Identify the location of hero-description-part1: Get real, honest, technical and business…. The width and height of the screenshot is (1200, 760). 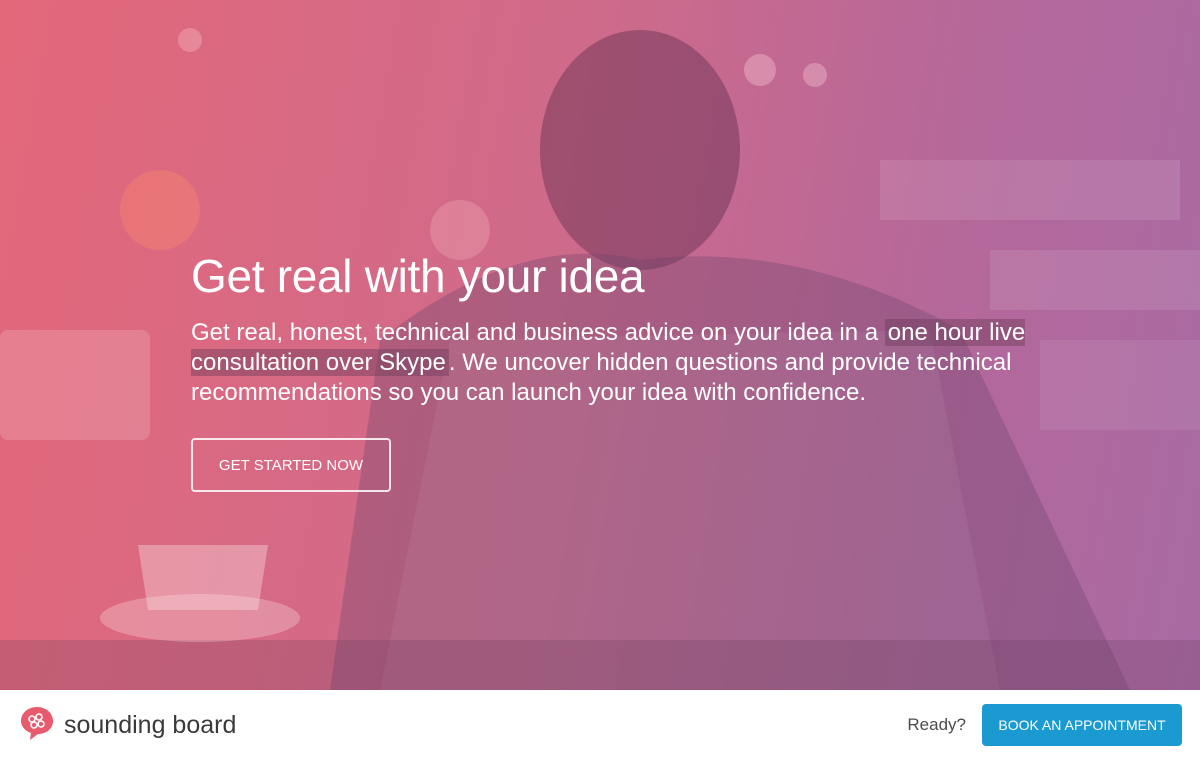
(538, 332).